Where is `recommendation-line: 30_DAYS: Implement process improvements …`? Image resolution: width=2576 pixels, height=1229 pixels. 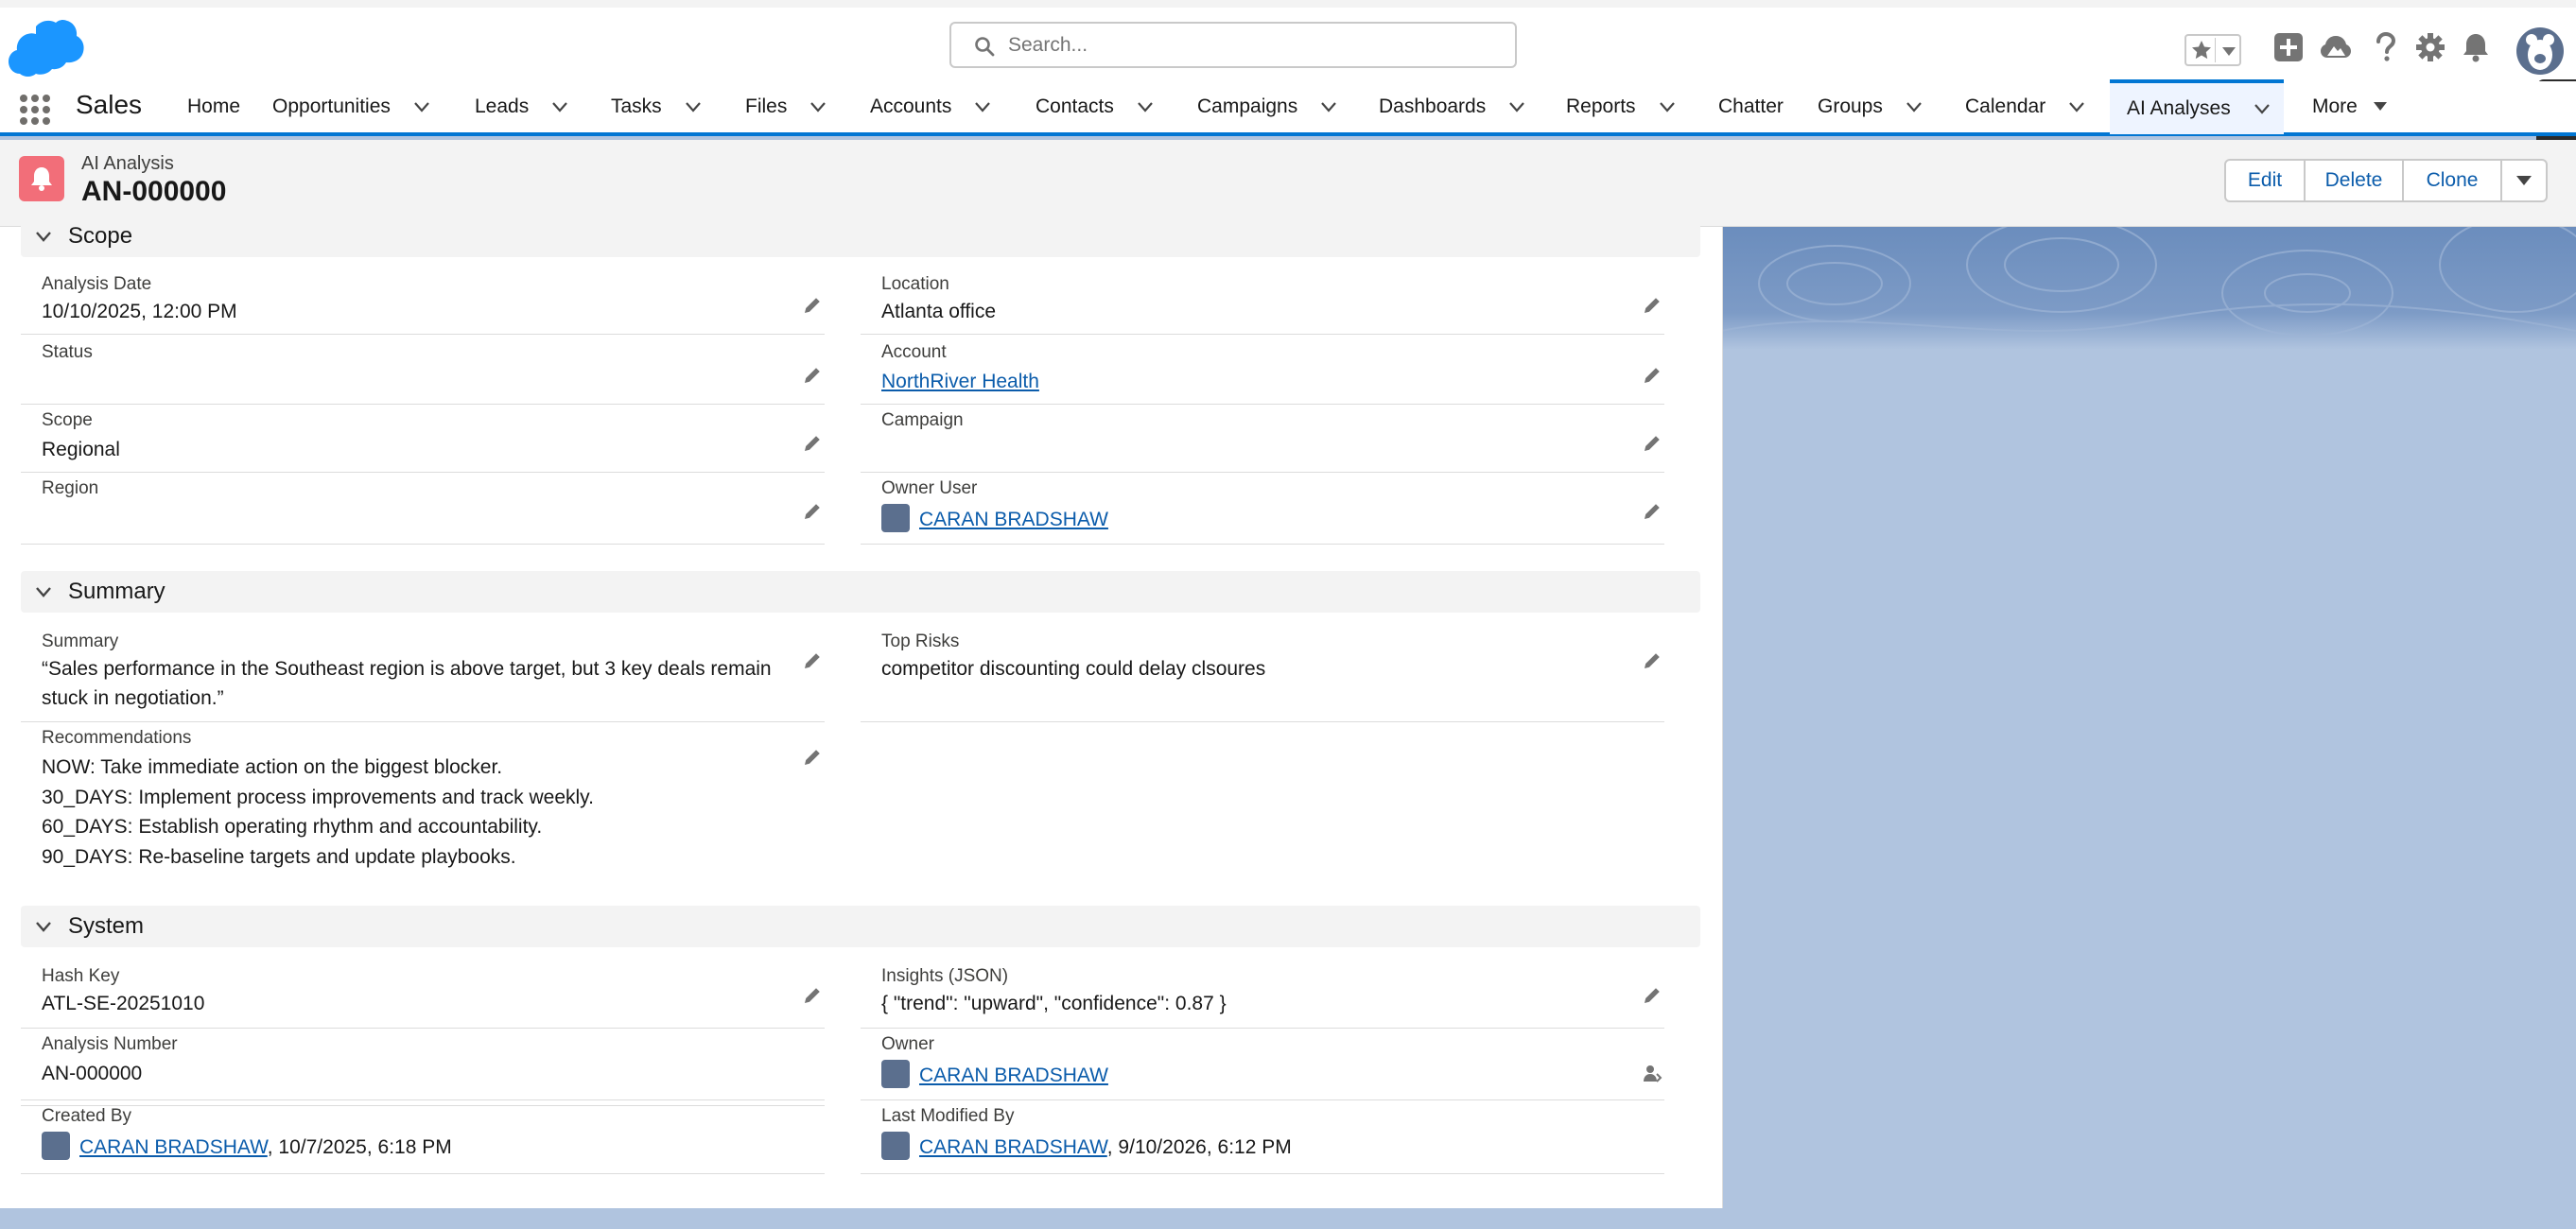 recommendation-line: 30_DAYS: Implement process improvements … is located at coordinates (318, 797).